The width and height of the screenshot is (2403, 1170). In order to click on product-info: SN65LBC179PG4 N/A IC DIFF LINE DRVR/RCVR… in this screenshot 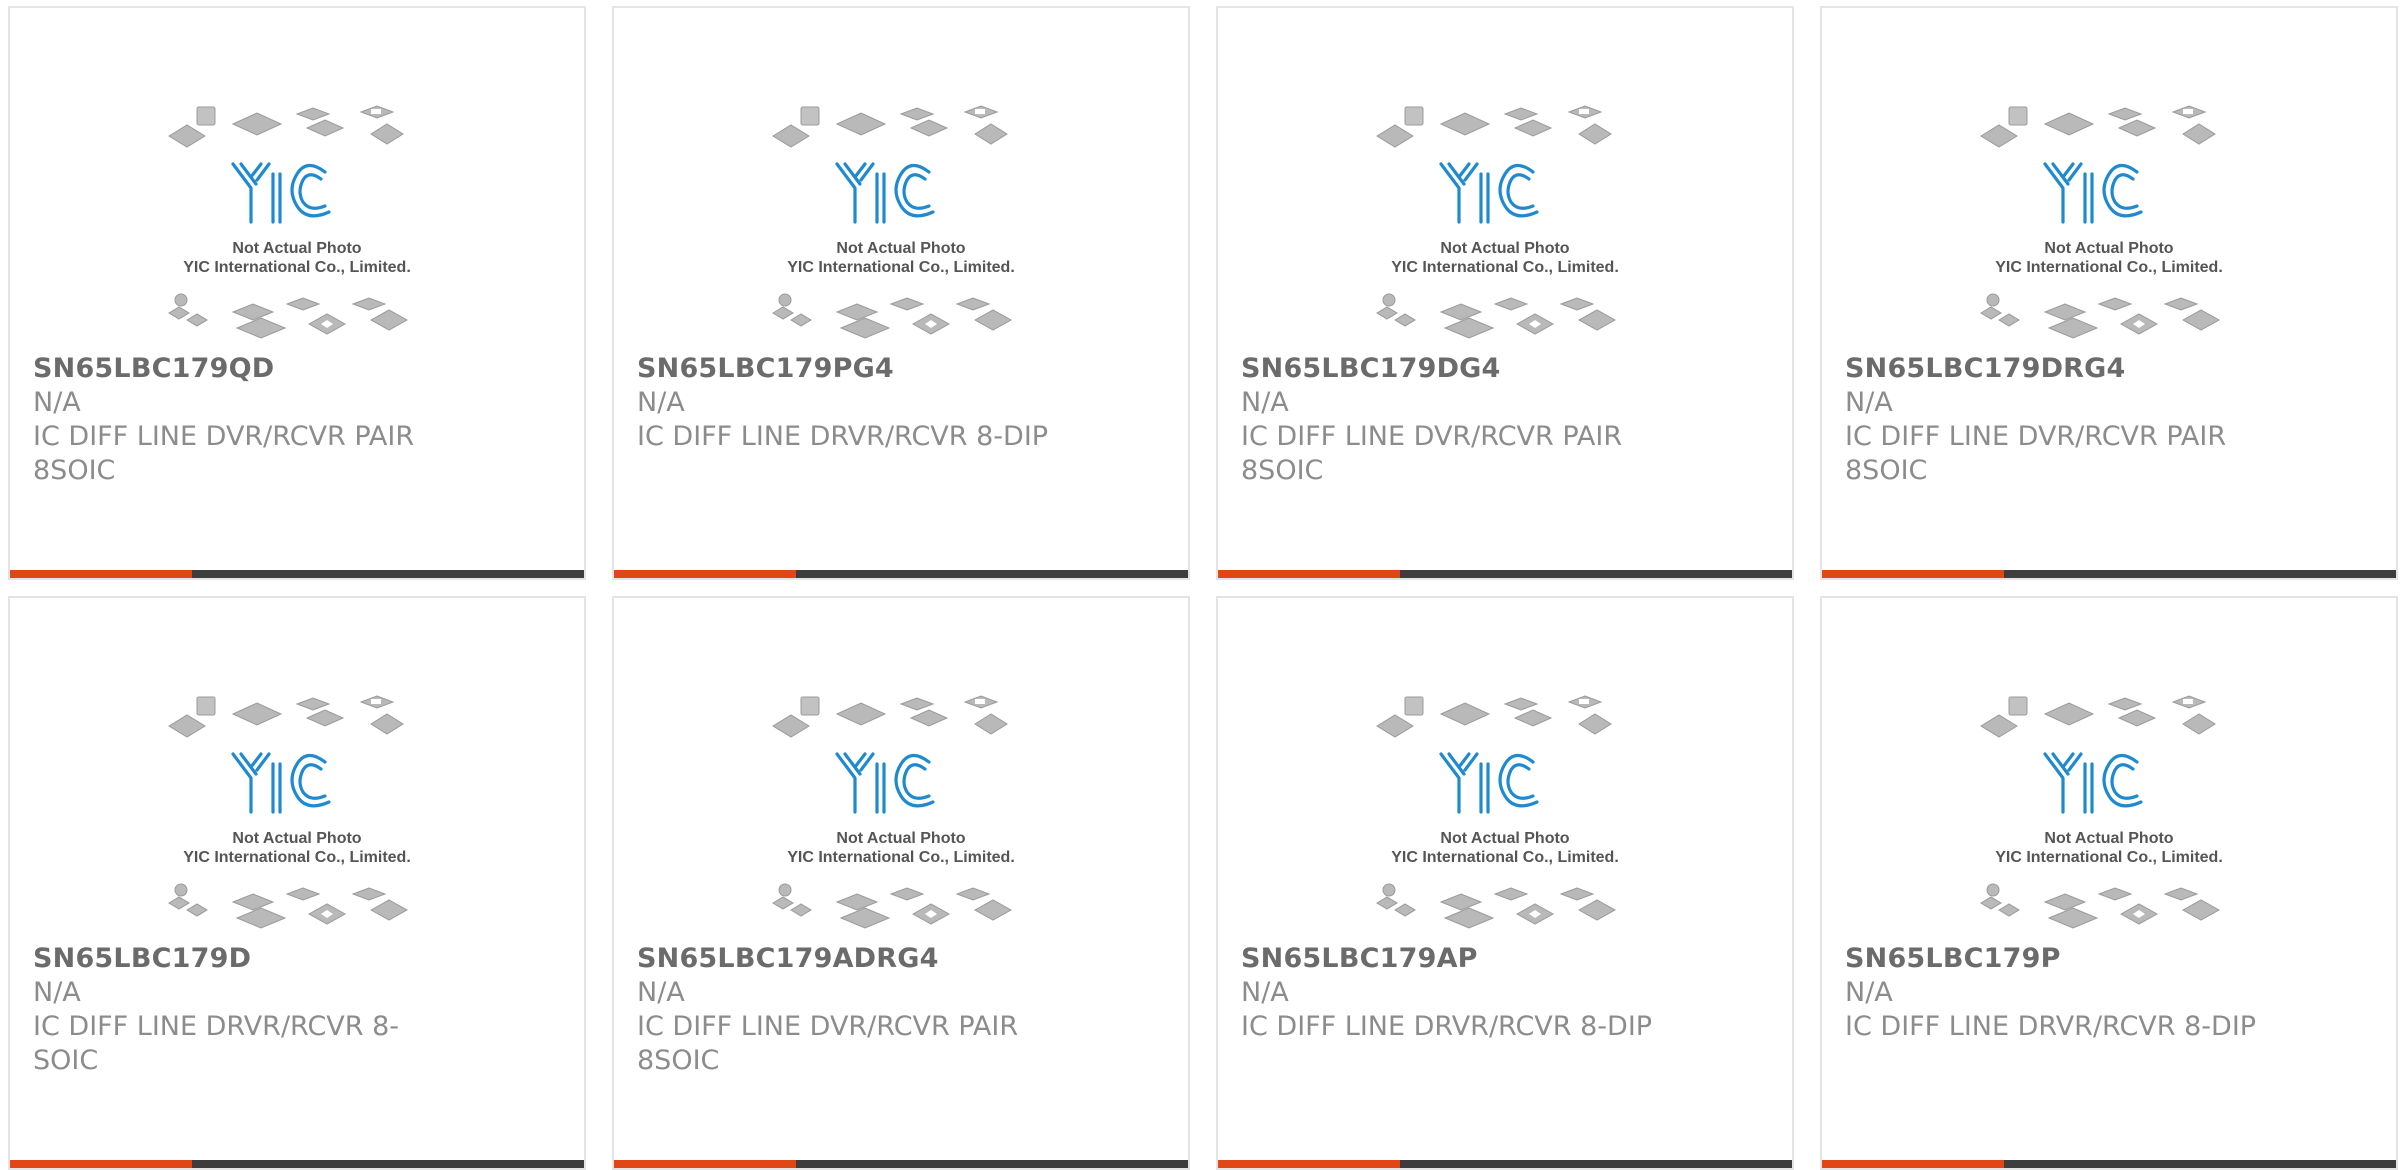, I will do `click(902, 403)`.